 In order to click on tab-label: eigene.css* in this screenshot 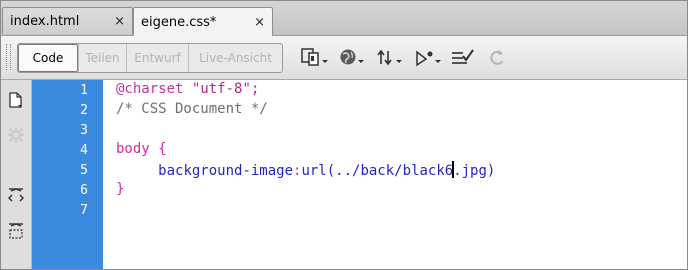, I will do `click(179, 22)`.